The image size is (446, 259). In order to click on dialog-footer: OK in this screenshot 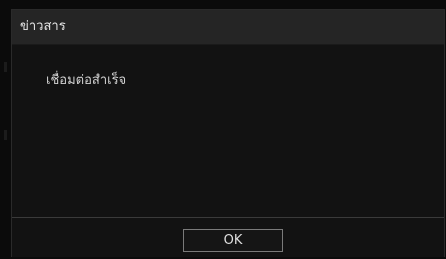, I will do `click(228, 237)`.